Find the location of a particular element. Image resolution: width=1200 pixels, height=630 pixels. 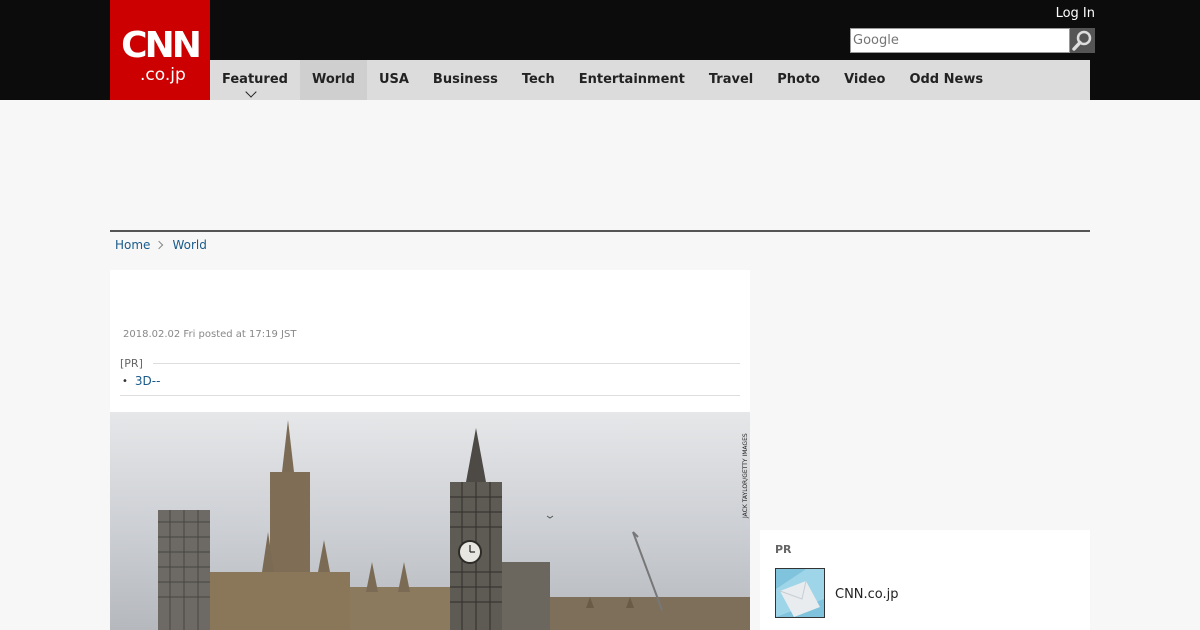

nav-item-entertainment: Entertainment is located at coordinates (632, 80).